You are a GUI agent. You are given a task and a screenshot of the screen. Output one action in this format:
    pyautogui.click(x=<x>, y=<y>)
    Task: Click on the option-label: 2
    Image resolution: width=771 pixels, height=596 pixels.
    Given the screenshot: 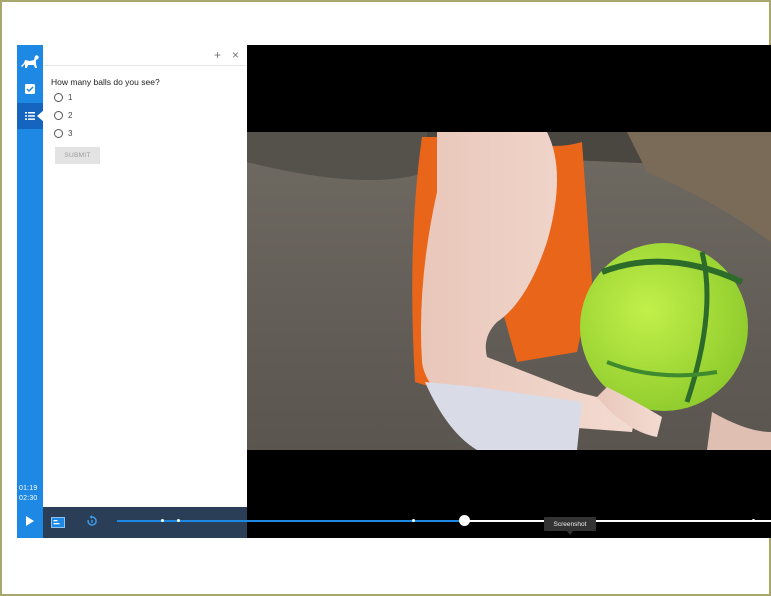 What is the action you would take?
    pyautogui.click(x=70, y=115)
    